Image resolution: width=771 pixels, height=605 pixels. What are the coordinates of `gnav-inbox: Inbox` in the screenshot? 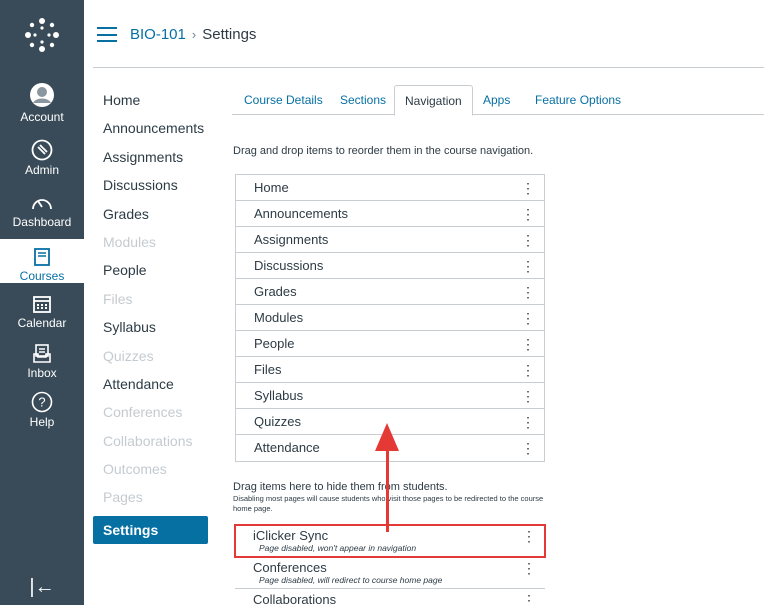 It's located at (42, 362).